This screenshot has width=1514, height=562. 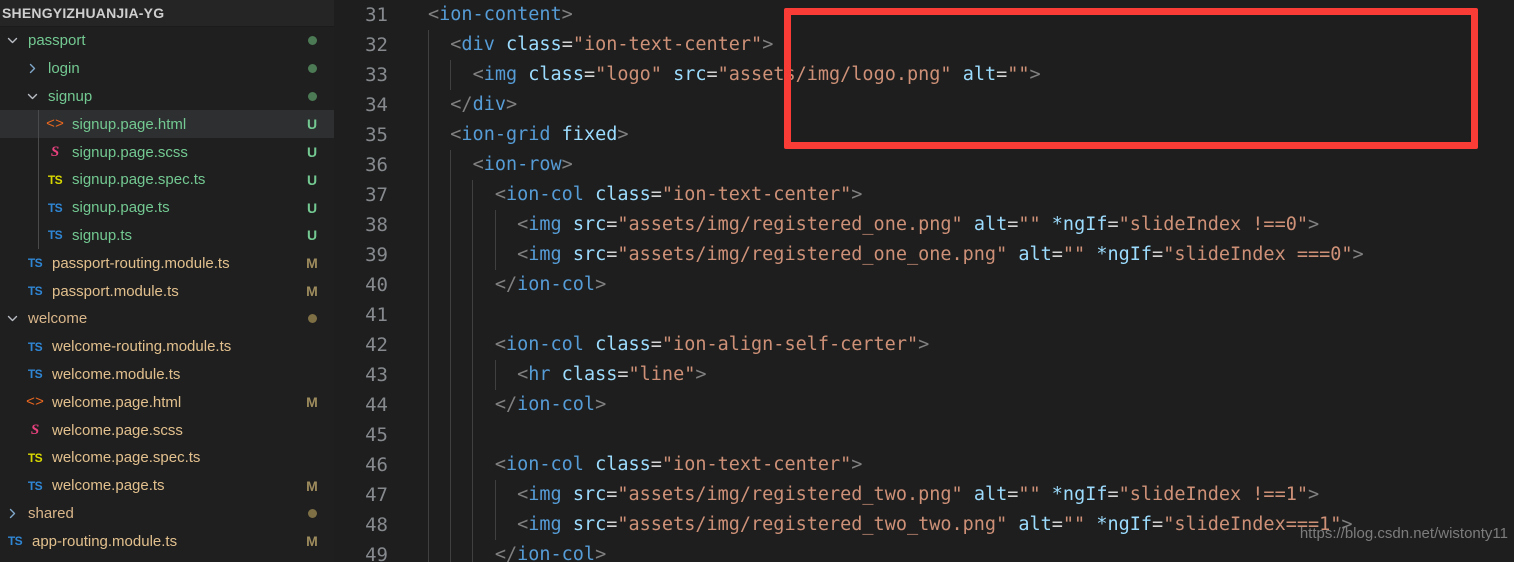 I want to click on tree-file-row: TS passport.module.ts M, so click(x=167, y=291).